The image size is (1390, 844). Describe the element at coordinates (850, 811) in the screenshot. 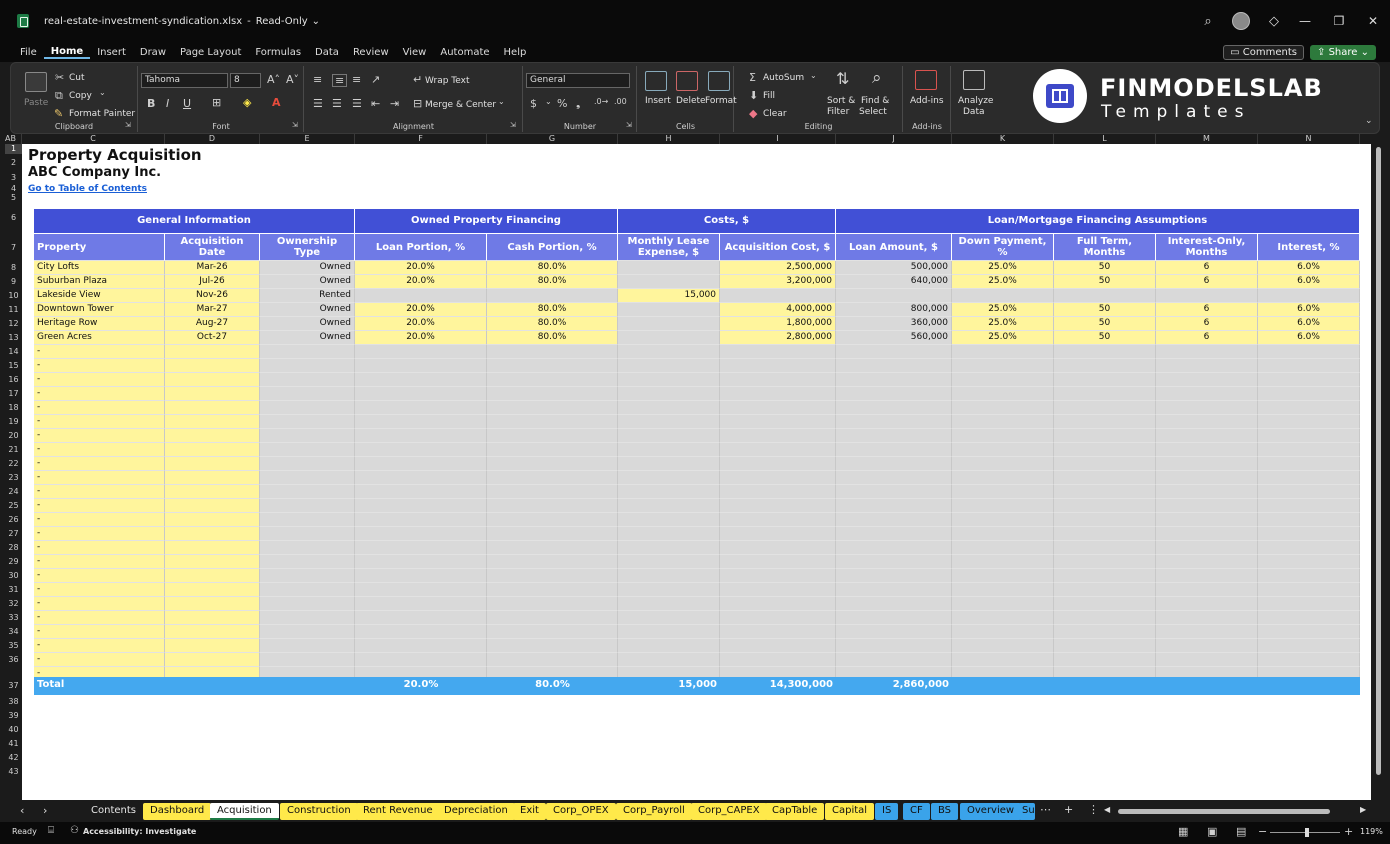

I see `sheet-tab: Capital` at that location.